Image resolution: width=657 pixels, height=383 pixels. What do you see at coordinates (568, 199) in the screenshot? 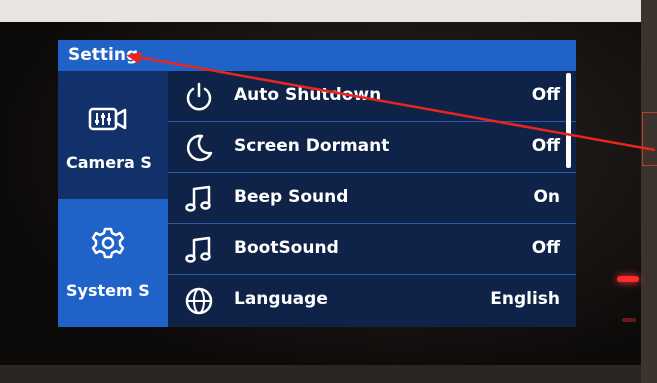
I see `scrollbar` at bounding box center [568, 199].